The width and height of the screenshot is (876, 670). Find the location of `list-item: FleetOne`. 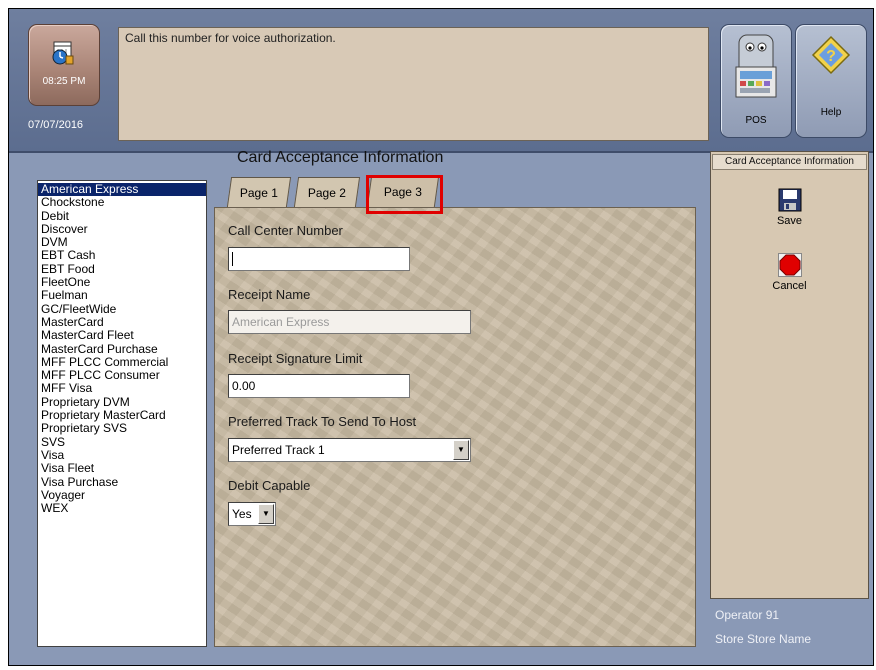

list-item: FleetOne is located at coordinates (122, 282).